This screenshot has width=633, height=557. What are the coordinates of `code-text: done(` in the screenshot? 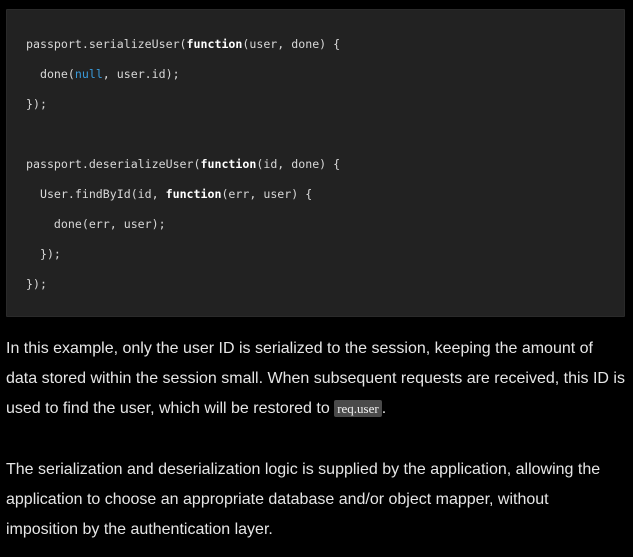 It's located at (50, 74).